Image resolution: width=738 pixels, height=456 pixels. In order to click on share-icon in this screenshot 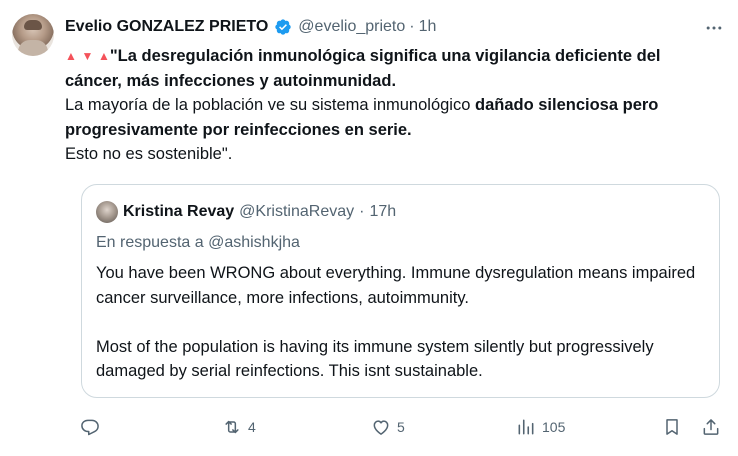, I will do `click(711, 427)`.